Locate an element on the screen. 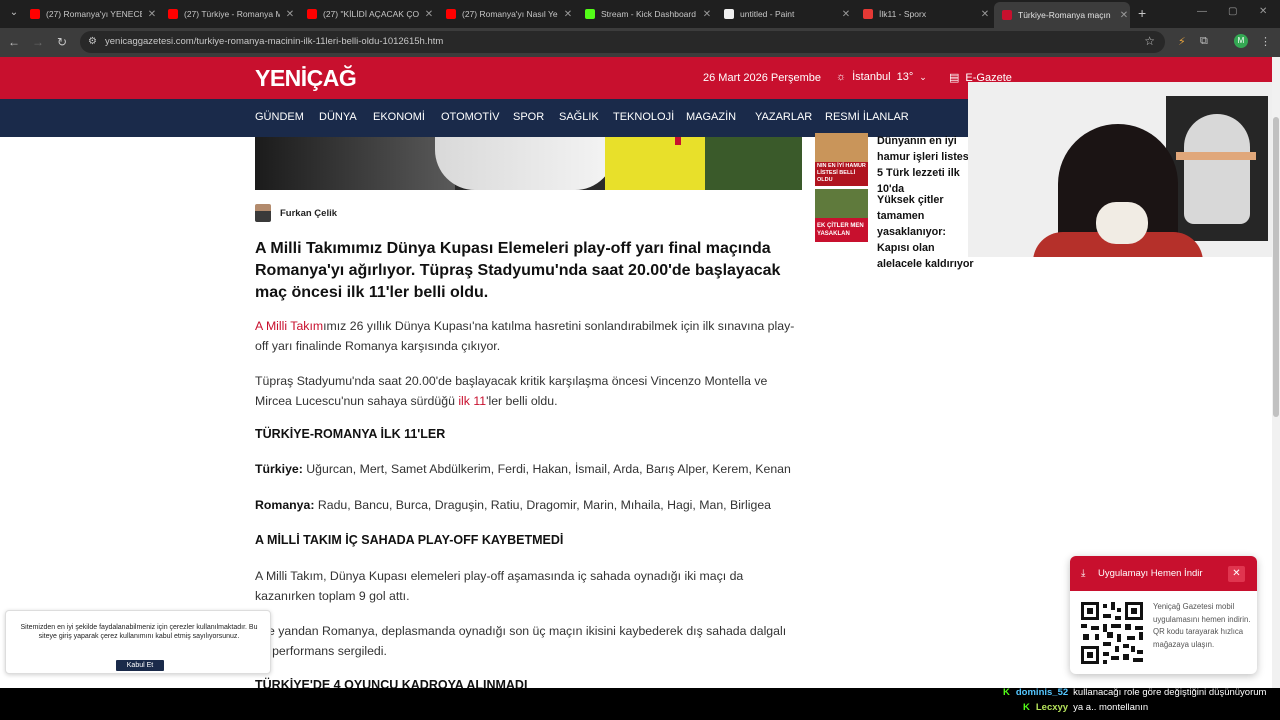 The image size is (1280, 720). browser-tab: (27) Romanya'yı Nasıl Yen ✕ is located at coordinates (510, 14).